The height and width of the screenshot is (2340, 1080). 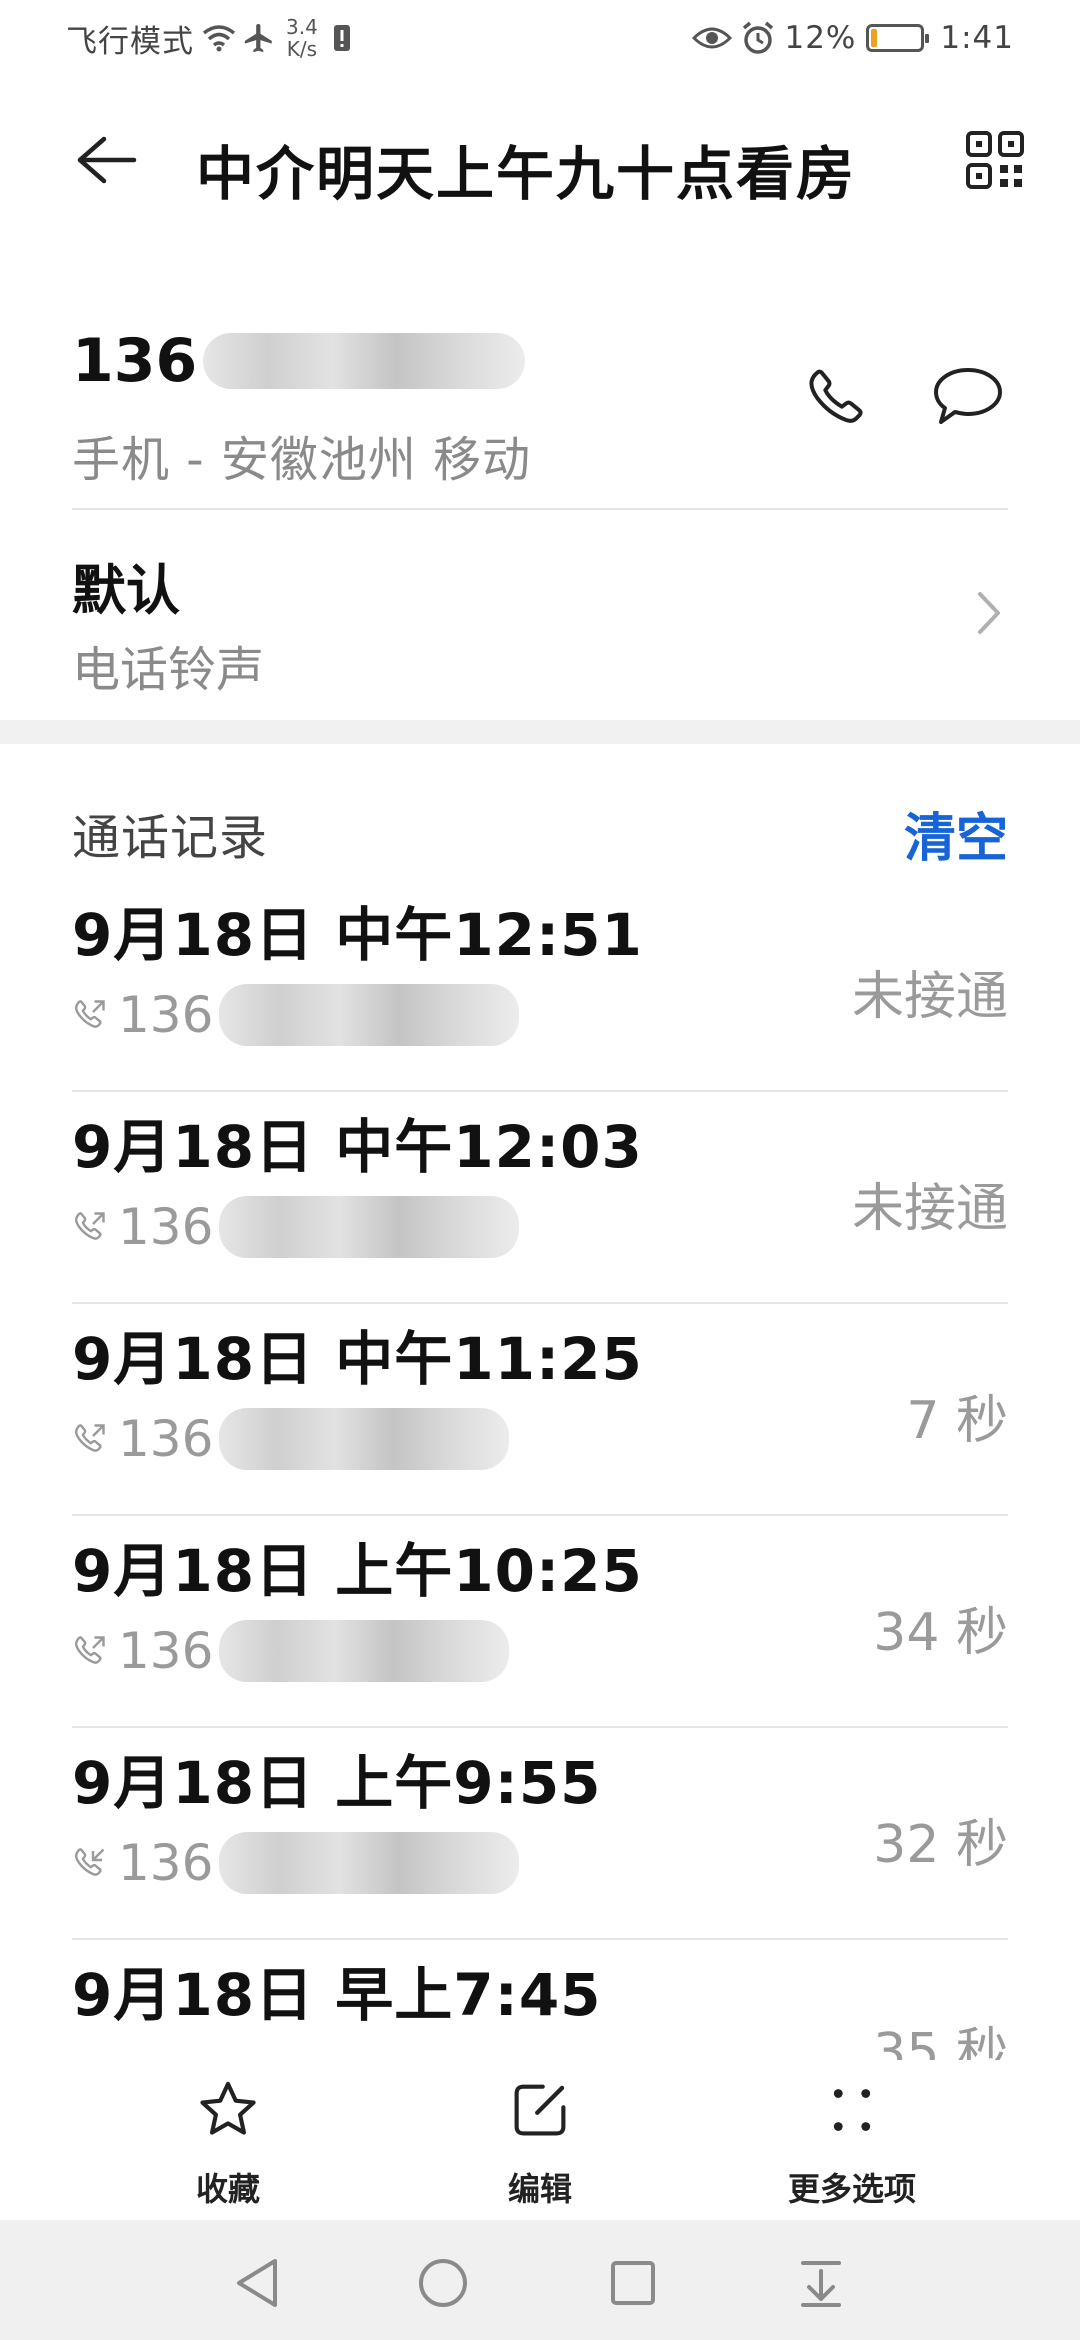 What do you see at coordinates (852, 2110) in the screenshot?
I see `more-icon` at bounding box center [852, 2110].